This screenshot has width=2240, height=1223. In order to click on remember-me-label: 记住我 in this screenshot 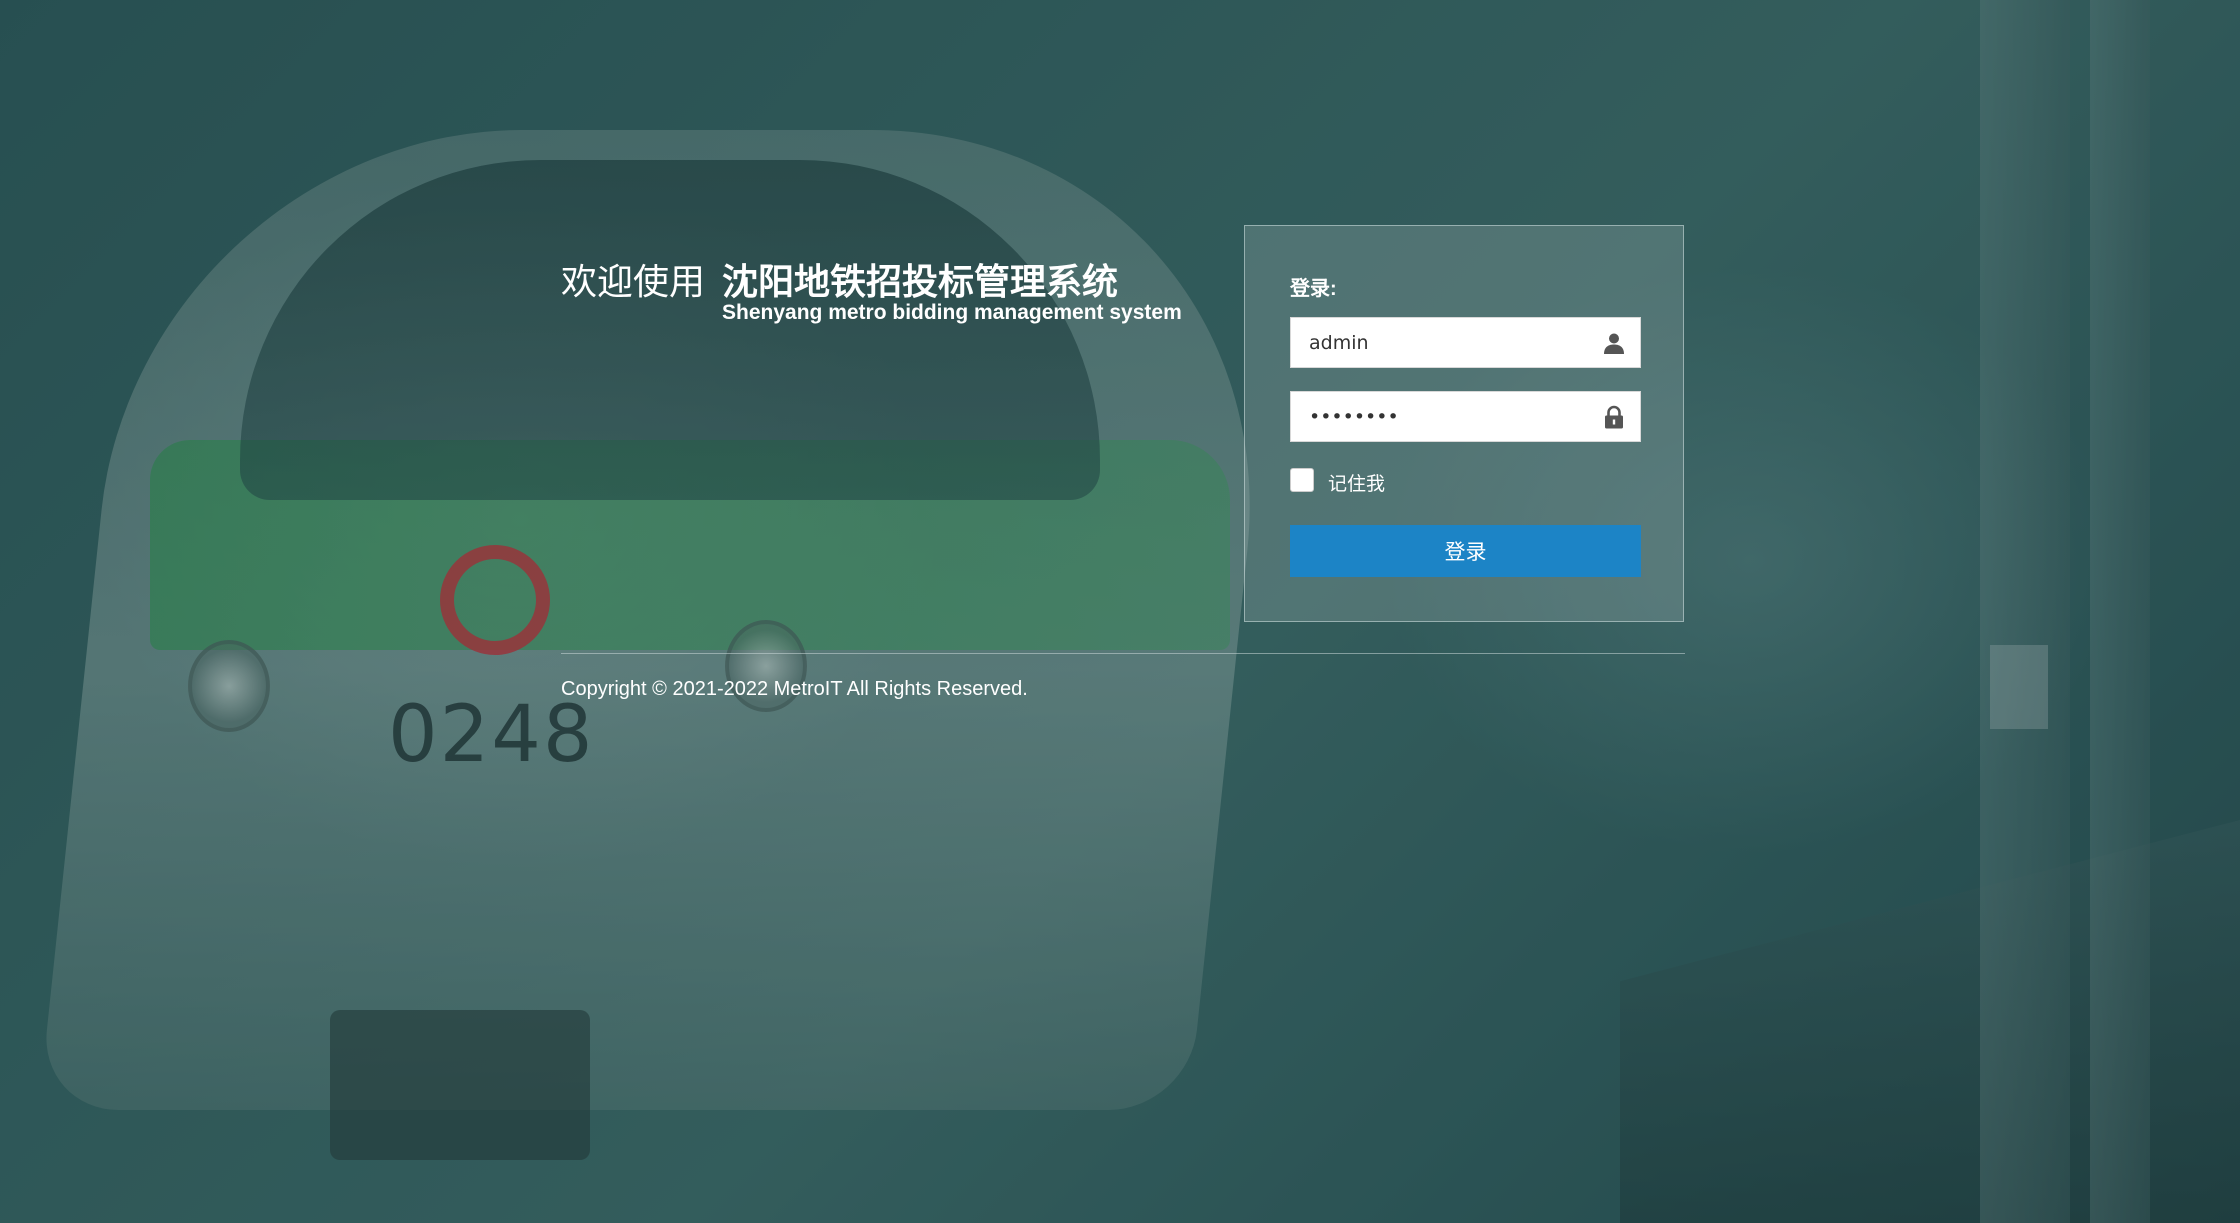, I will do `click(1357, 484)`.